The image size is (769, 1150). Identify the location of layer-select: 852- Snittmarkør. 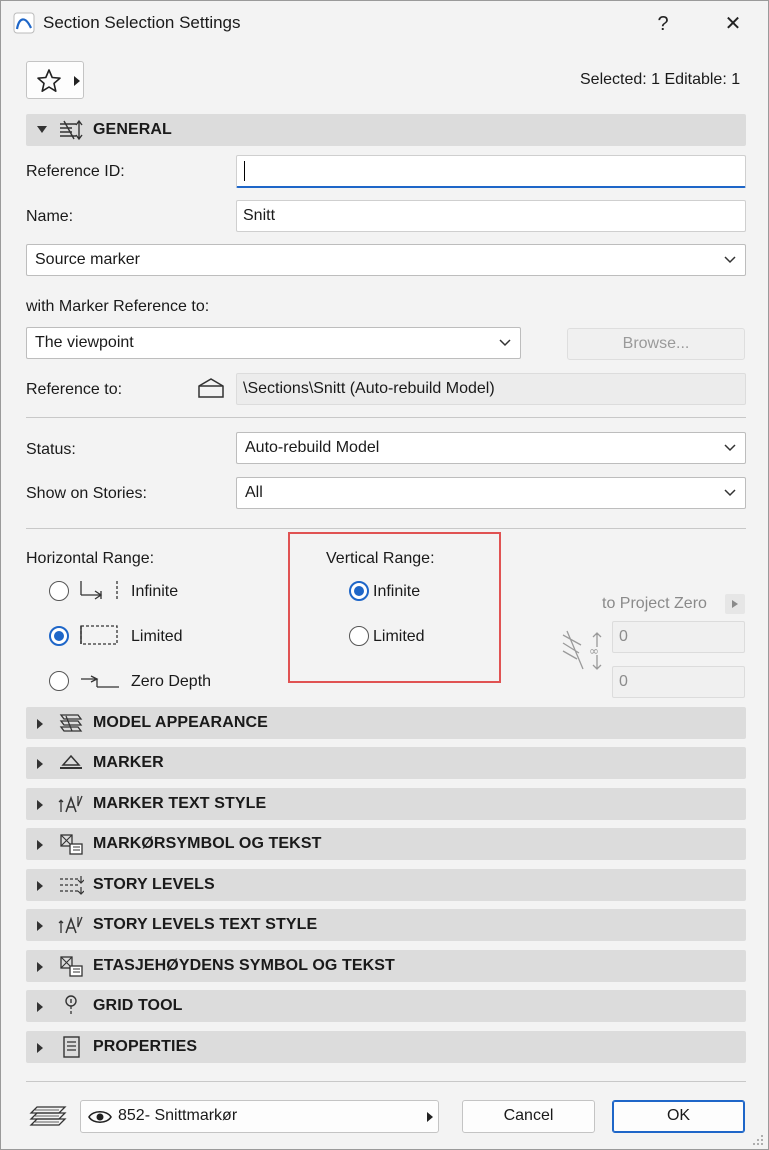
(259, 1116).